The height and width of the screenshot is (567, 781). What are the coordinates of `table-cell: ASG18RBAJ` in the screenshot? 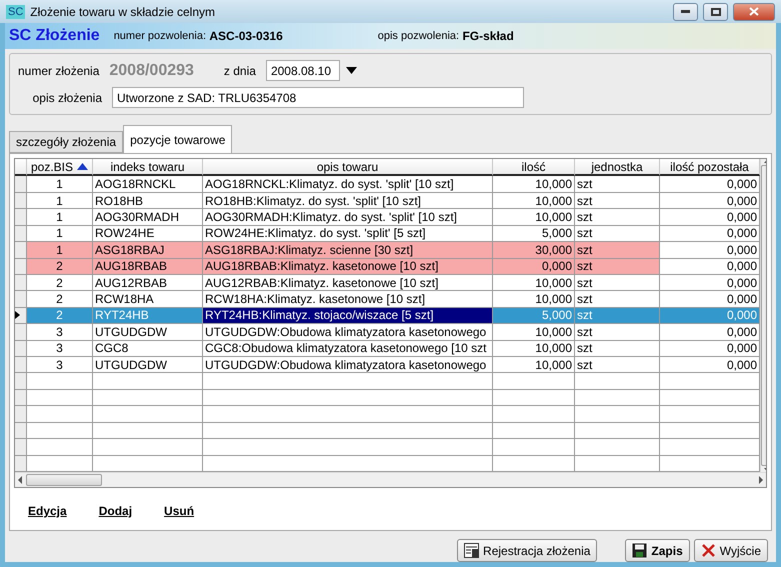 It's located at (148, 250).